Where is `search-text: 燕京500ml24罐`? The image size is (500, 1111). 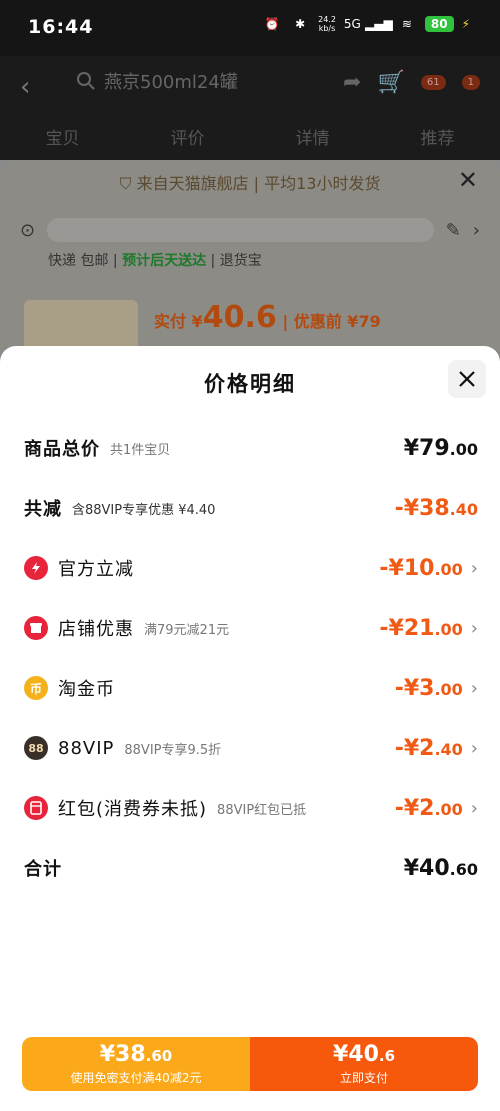 search-text: 燕京500ml24罐 is located at coordinates (171, 82).